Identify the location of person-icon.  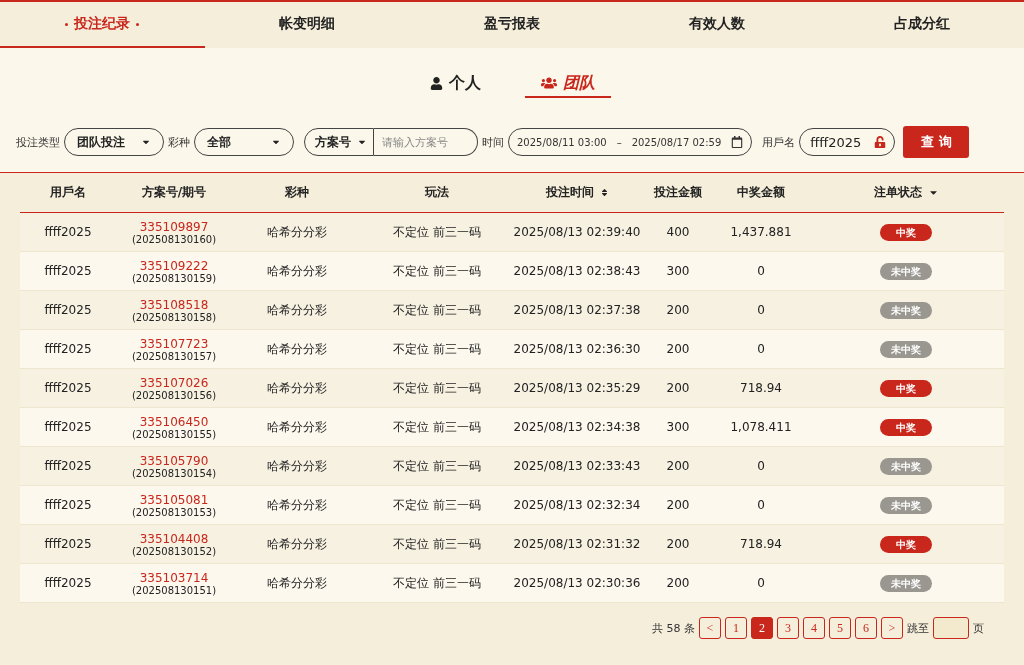
(436, 83).